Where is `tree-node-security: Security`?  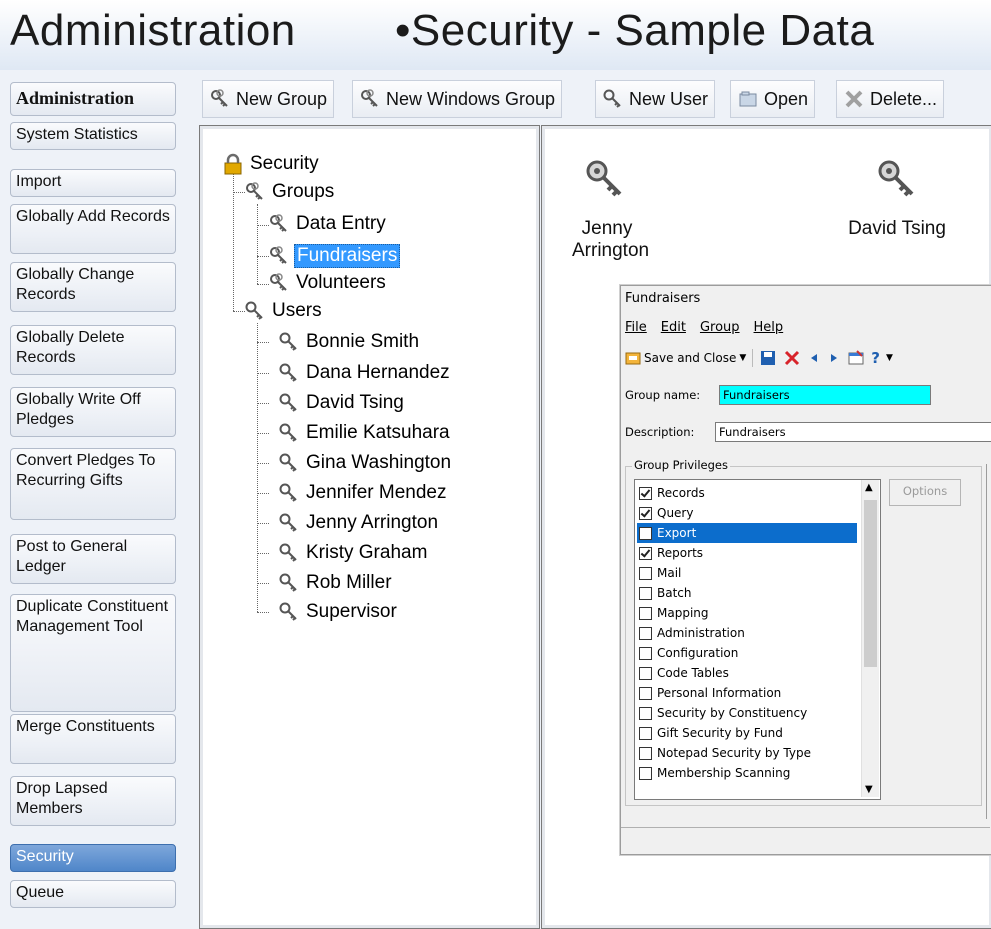 tree-node-security: Security is located at coordinates (271, 164).